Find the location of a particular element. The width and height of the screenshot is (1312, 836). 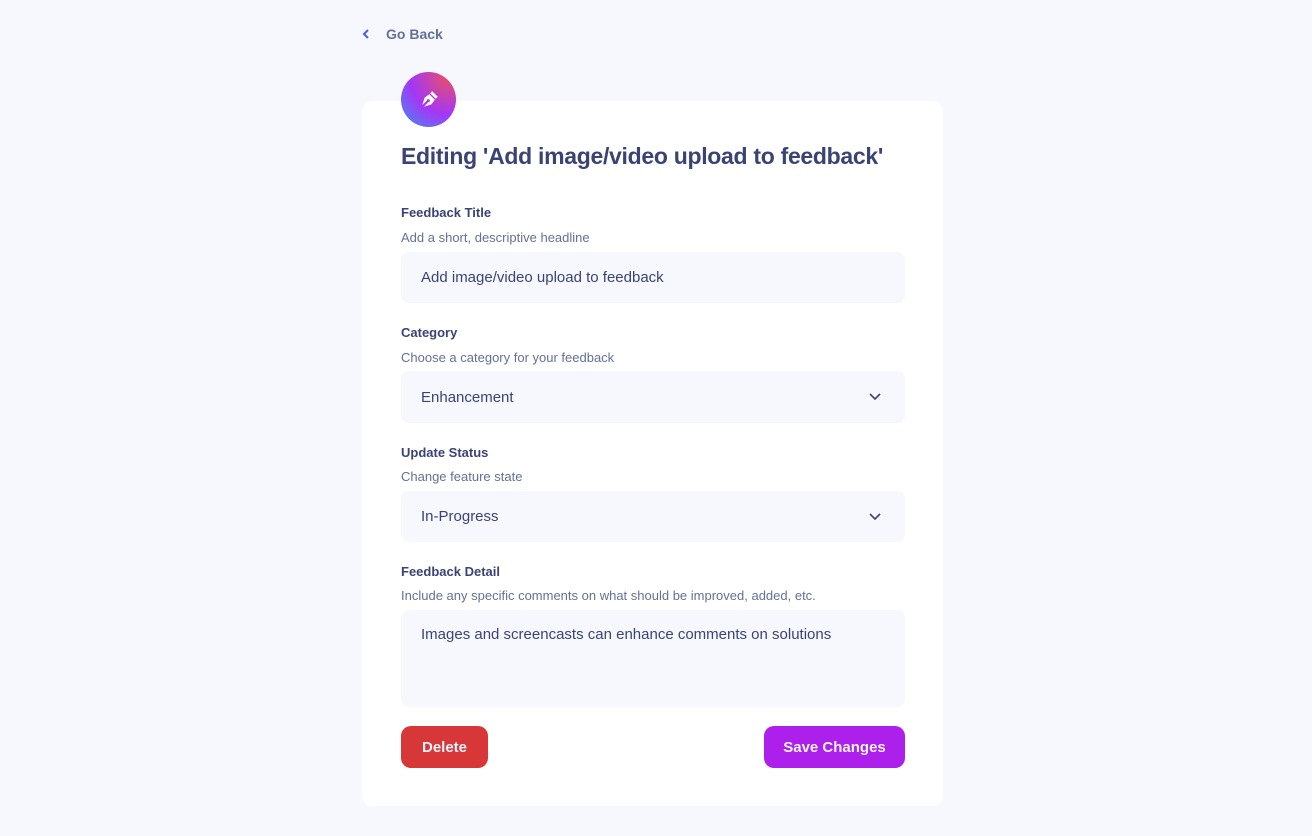

delete-button: Delete is located at coordinates (444, 747).